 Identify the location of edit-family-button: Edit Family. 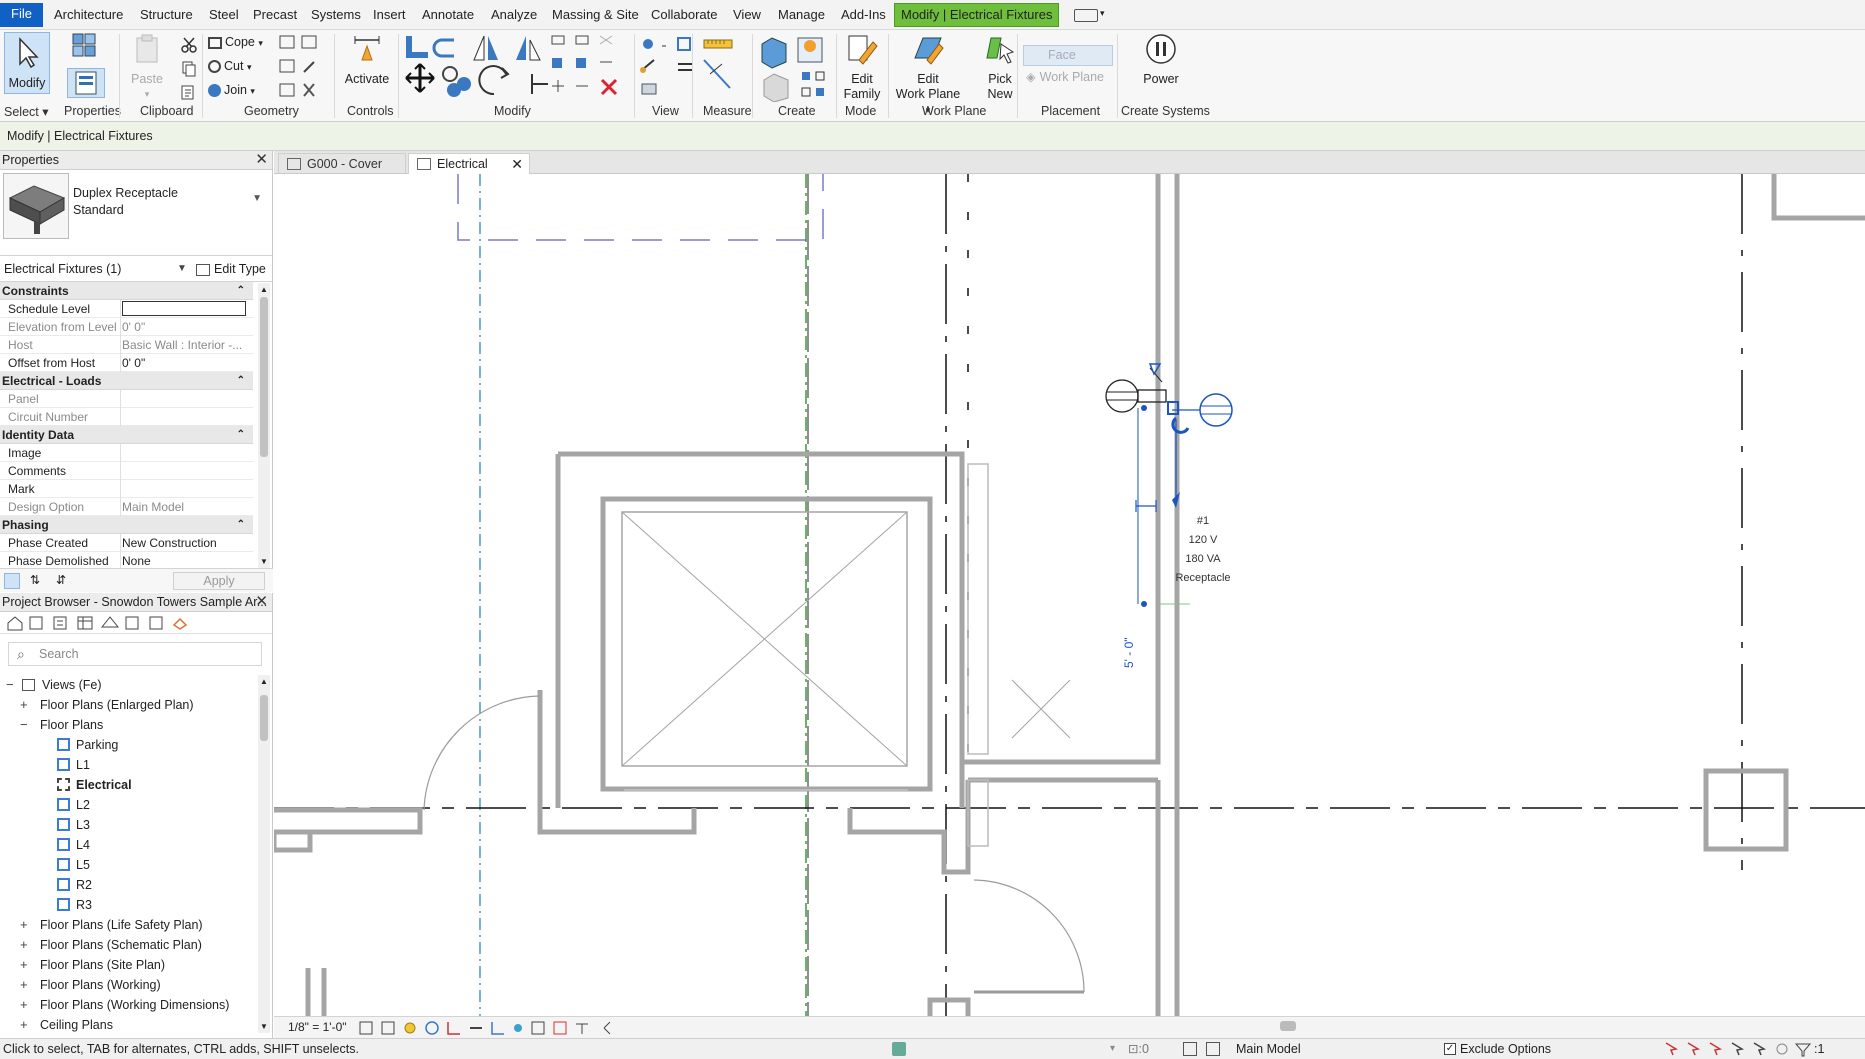
(862, 67).